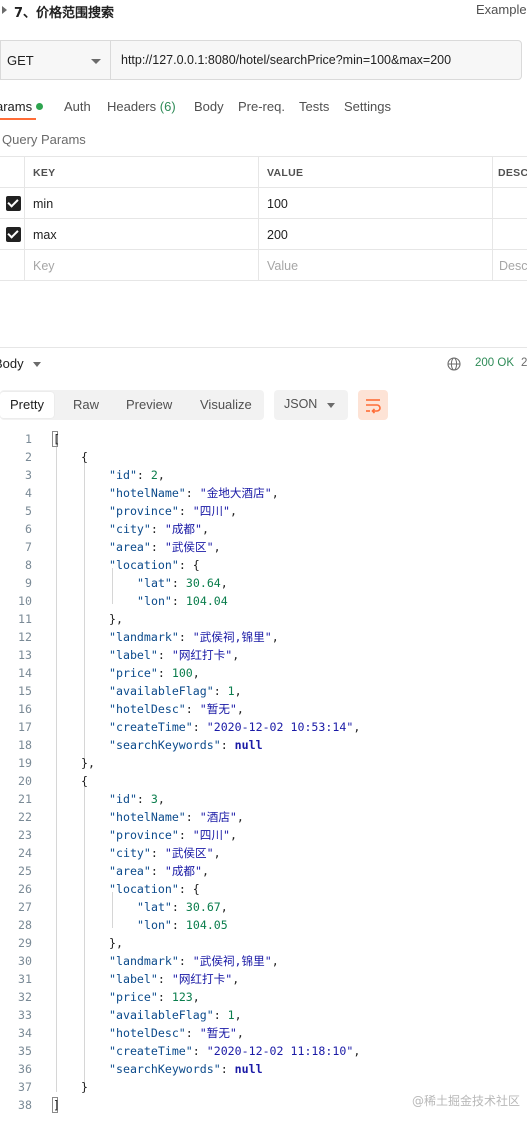 This screenshot has height=1123, width=527. Describe the element at coordinates (142, 203) in the screenshot. I see `key-cell: min` at that location.